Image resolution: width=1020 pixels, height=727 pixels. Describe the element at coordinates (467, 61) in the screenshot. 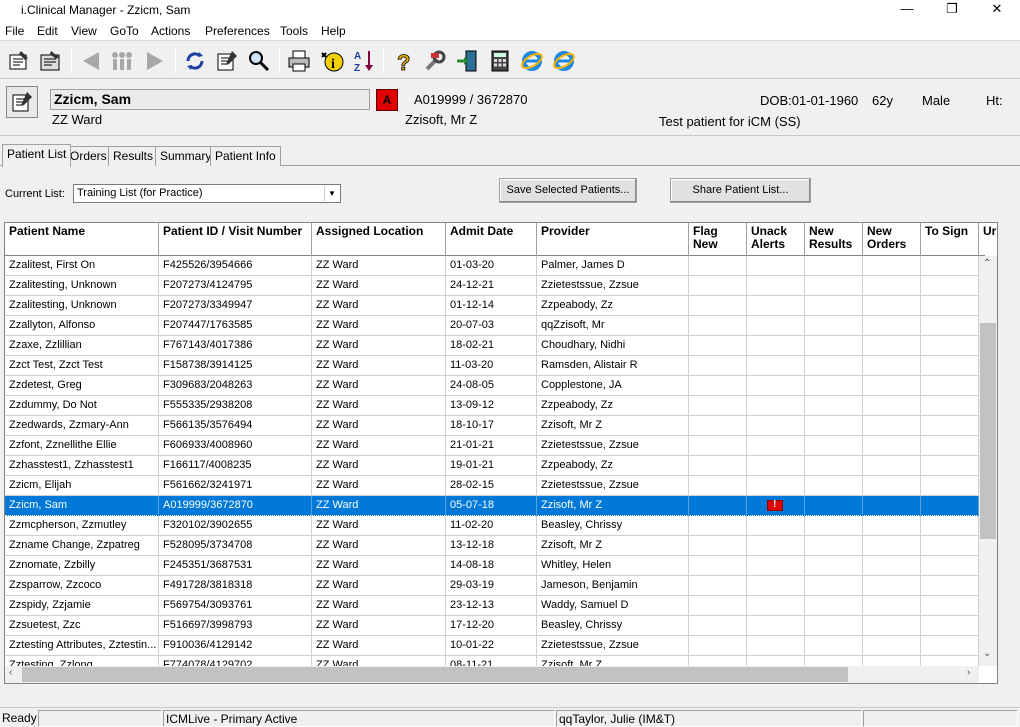

I see `exit-door-icon` at that location.